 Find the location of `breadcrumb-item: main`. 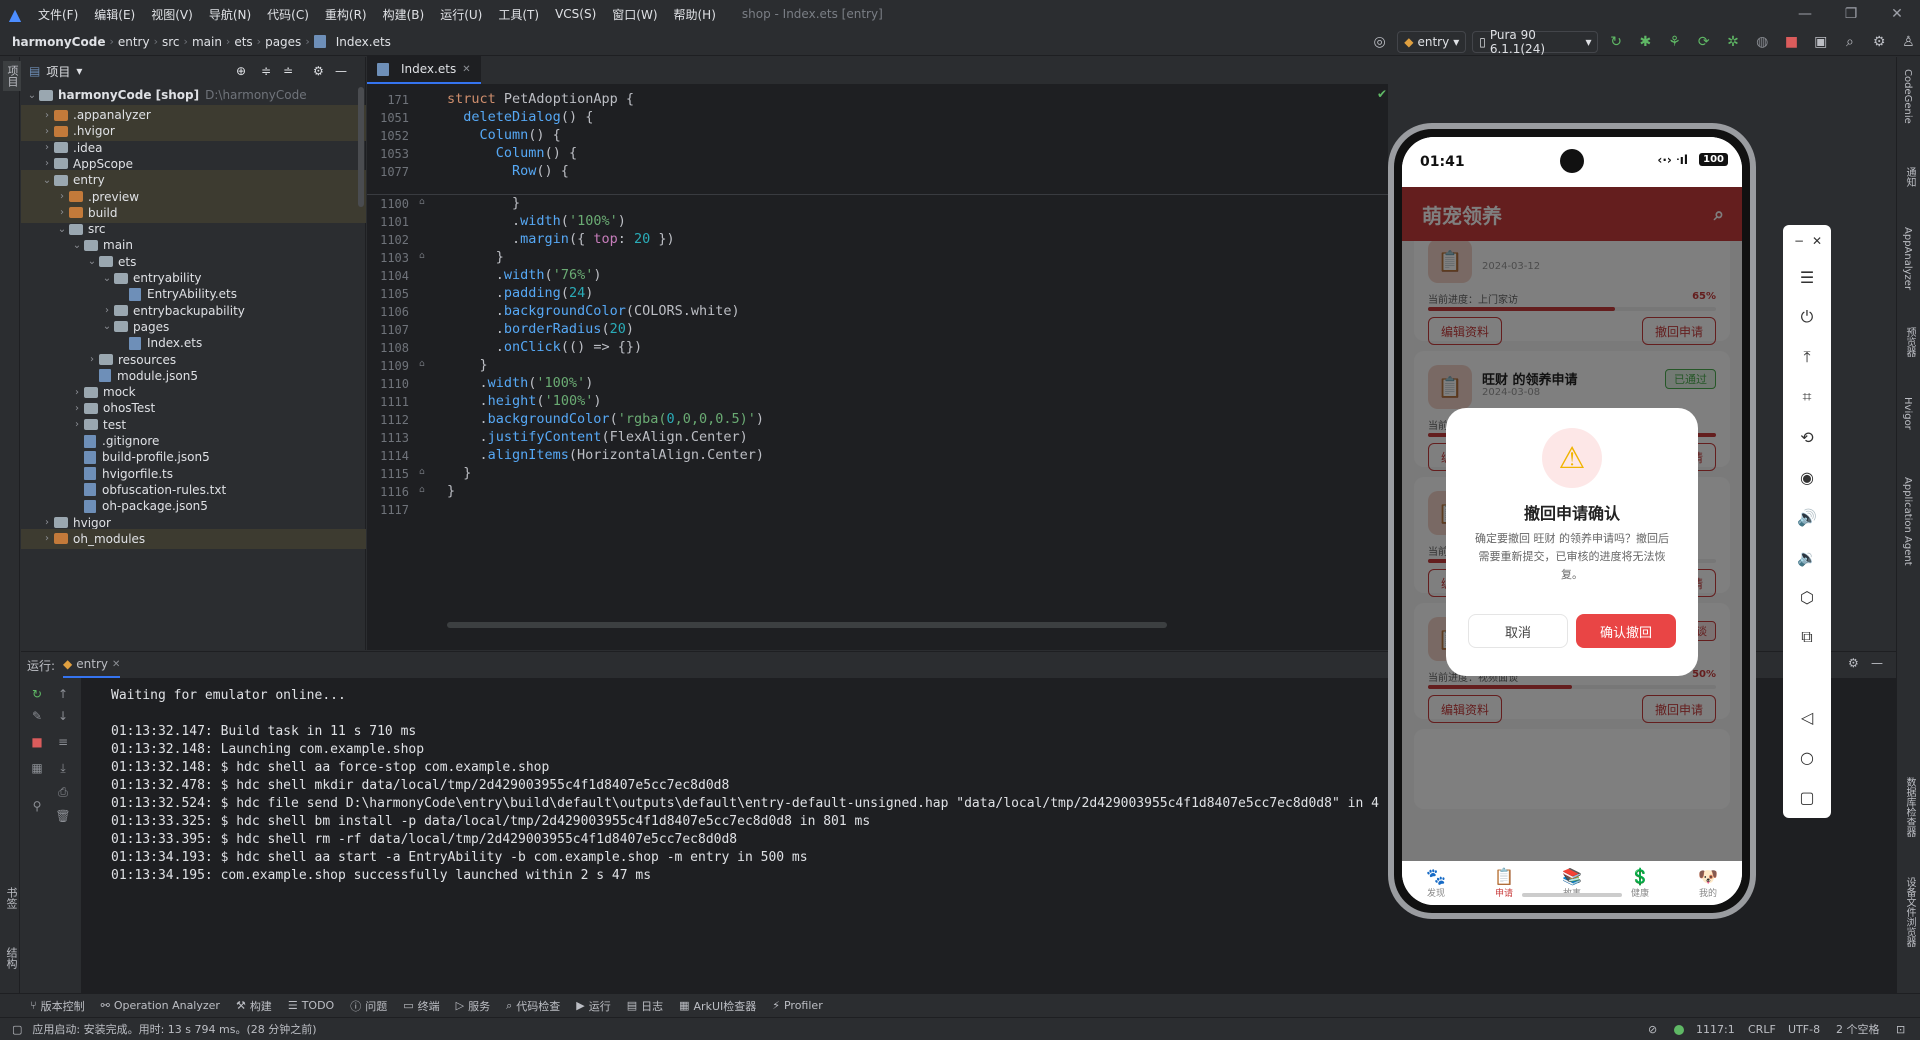

breadcrumb-item: main is located at coordinates (207, 42).